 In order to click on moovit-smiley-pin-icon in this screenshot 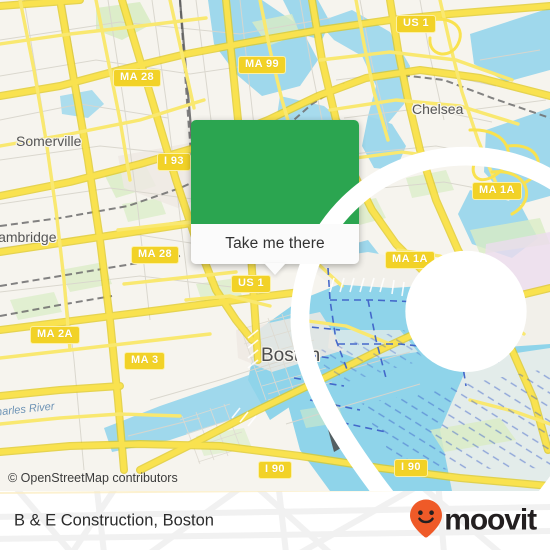, I will do `click(426, 520)`.